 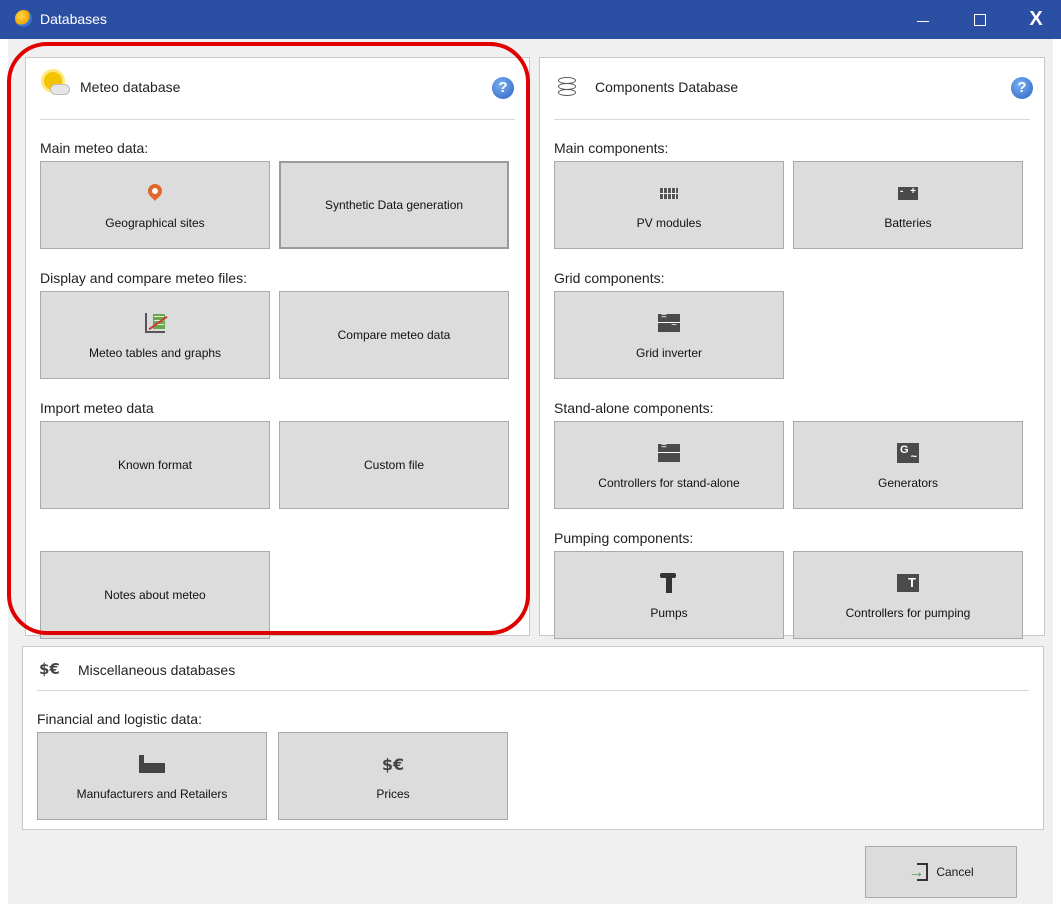 What do you see at coordinates (394, 335) in the screenshot?
I see `compare-meteo-button: Compare meteo data` at bounding box center [394, 335].